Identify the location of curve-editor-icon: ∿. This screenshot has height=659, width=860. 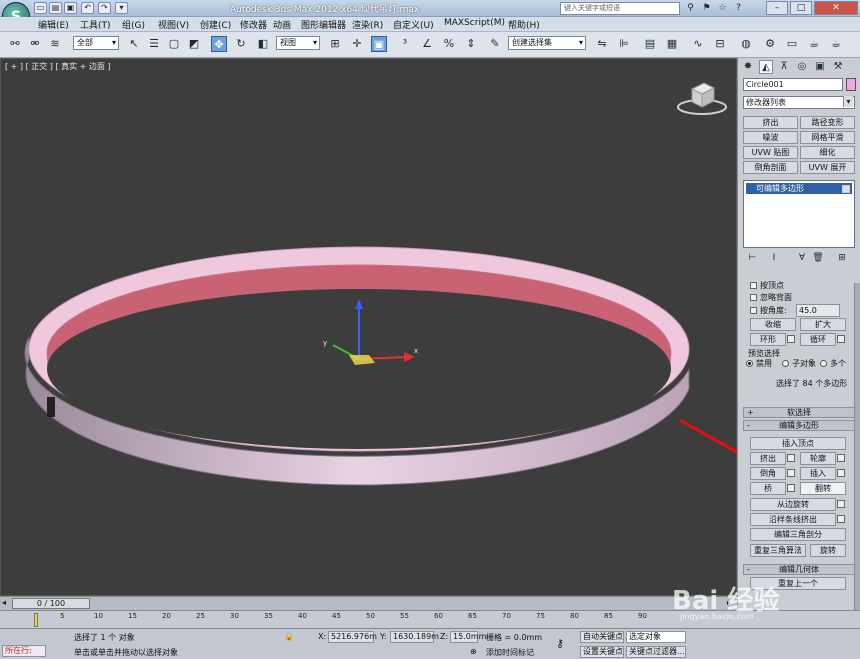
(698, 44).